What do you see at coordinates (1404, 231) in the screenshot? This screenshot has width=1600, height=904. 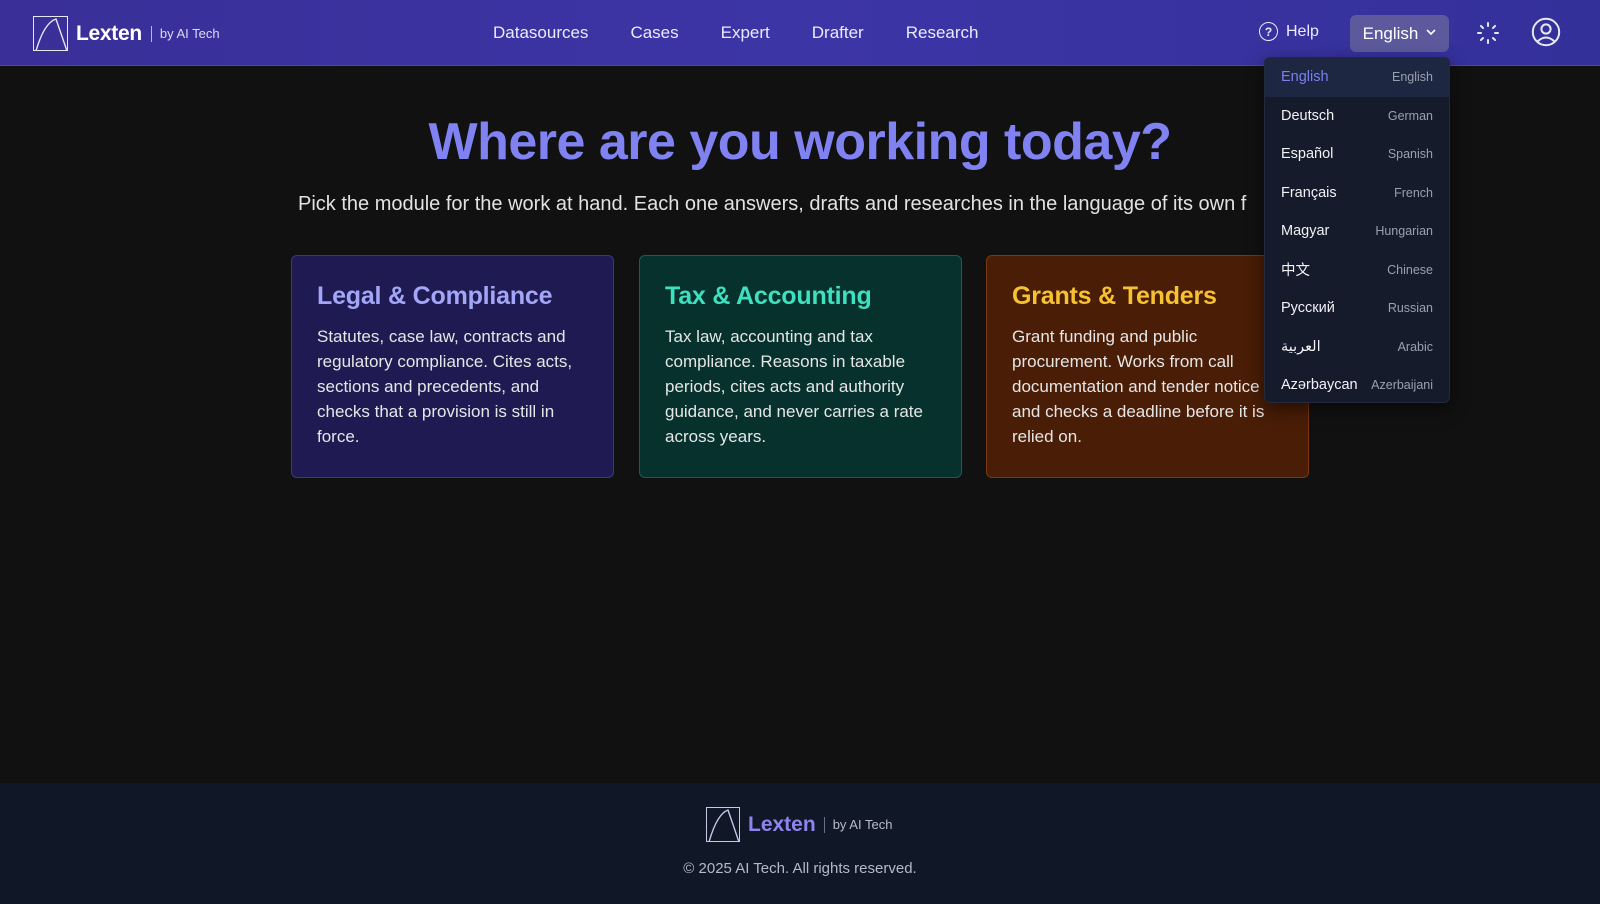 I see `language-english-name: Hungarian` at bounding box center [1404, 231].